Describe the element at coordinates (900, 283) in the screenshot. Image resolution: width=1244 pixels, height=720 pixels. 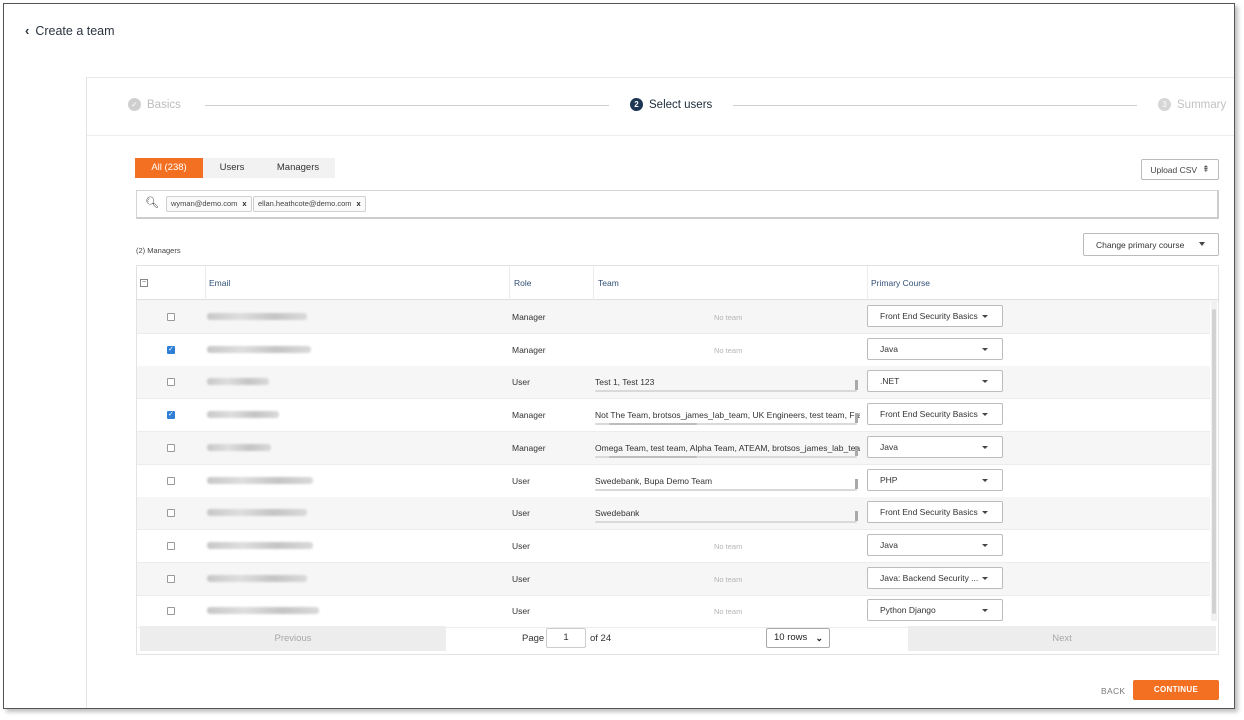
I see `column-header-primary-course: Primary Course` at that location.